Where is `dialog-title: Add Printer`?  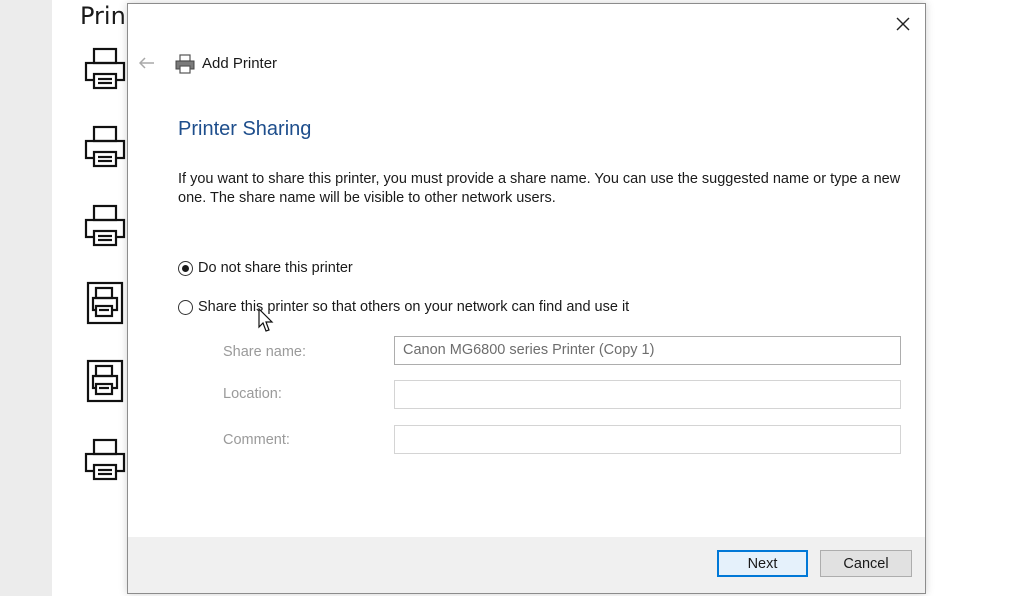
dialog-title: Add Printer is located at coordinates (240, 63).